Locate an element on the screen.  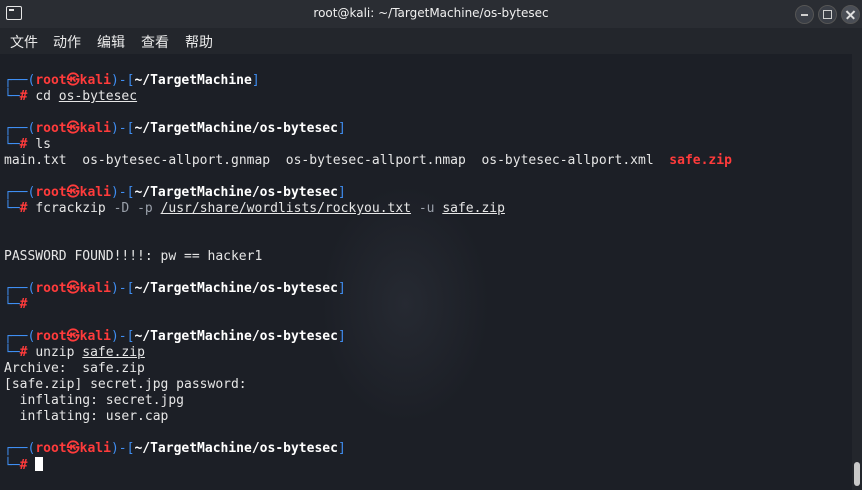
kali-dragon-watermark is located at coordinates (405, 304).